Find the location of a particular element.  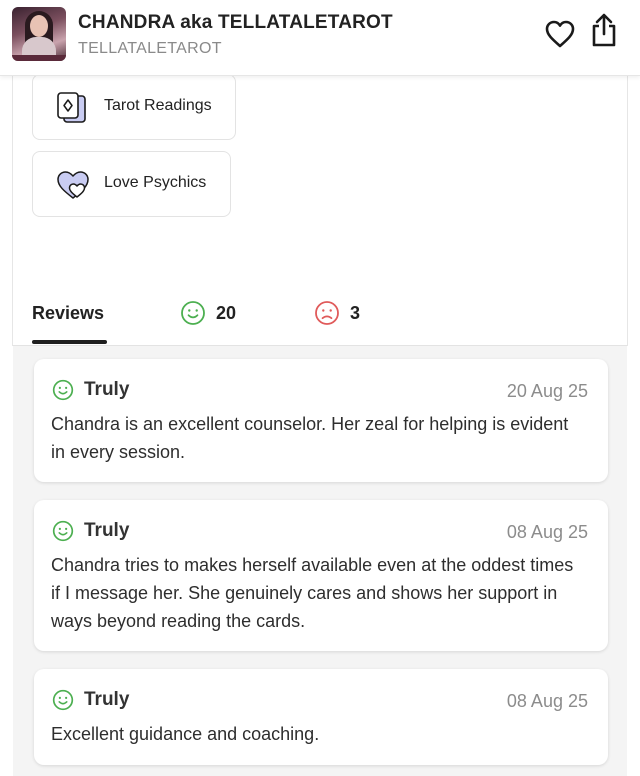

category-label: Love Psychics is located at coordinates (155, 182).